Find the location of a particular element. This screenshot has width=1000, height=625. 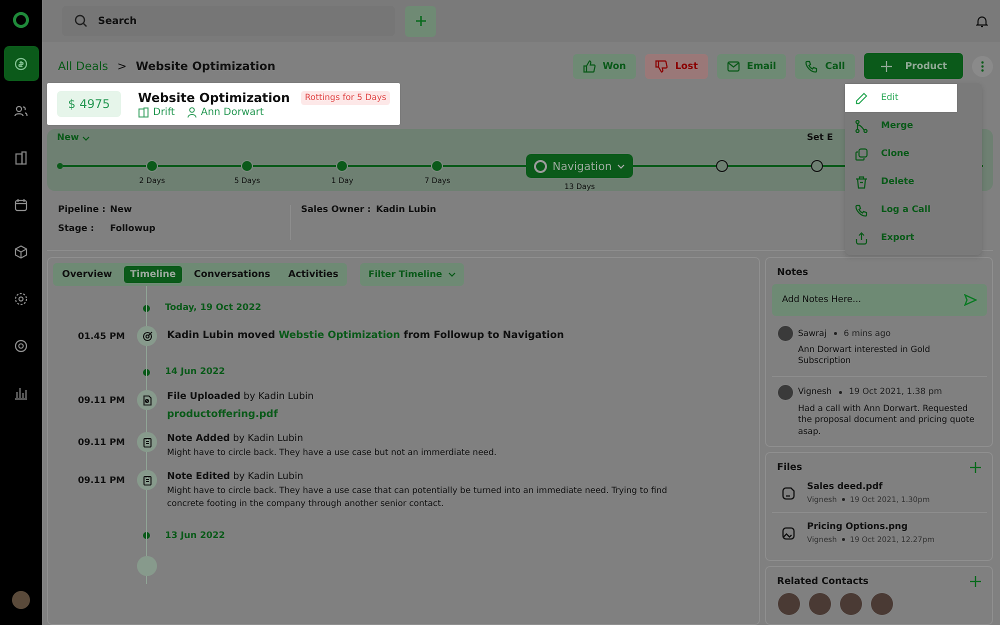

bell-icon is located at coordinates (982, 21).